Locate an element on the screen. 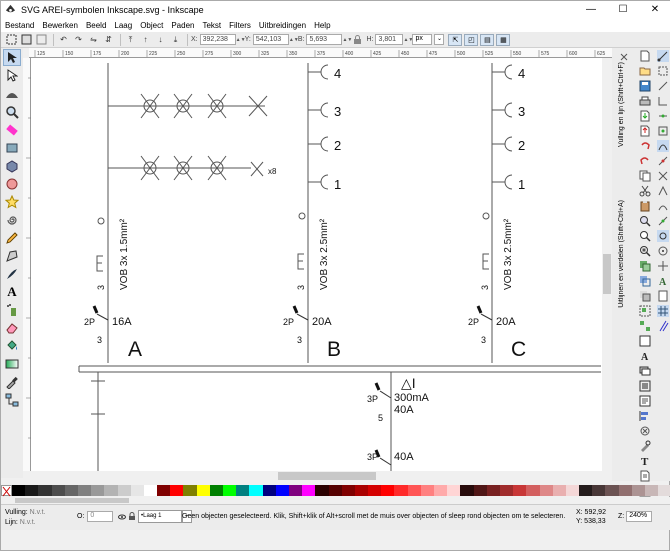  horizontal-scroll-thumb is located at coordinates (327, 476).